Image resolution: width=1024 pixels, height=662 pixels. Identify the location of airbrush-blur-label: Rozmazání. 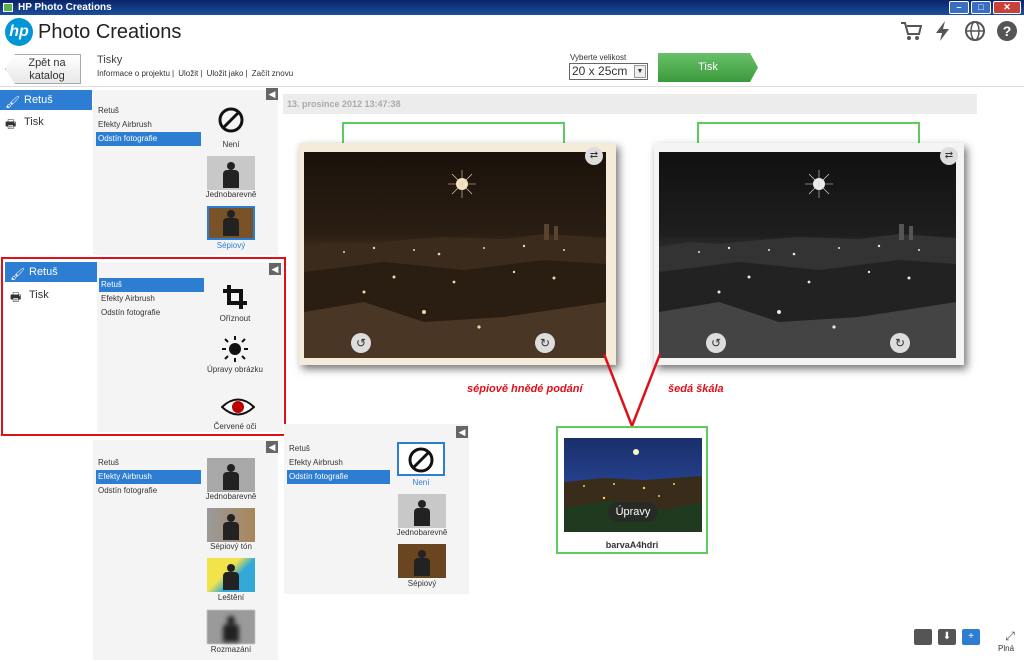
(231, 649).